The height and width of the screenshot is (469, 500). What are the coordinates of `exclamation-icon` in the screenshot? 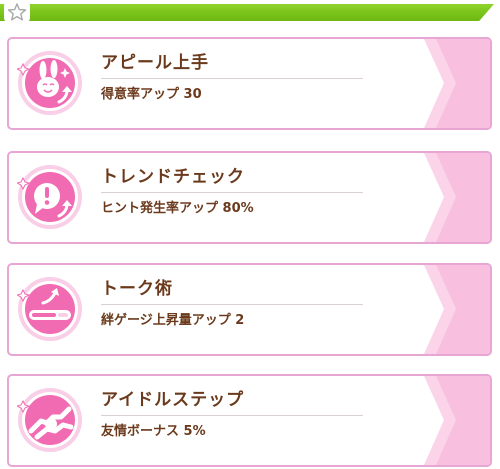 It's located at (49, 197).